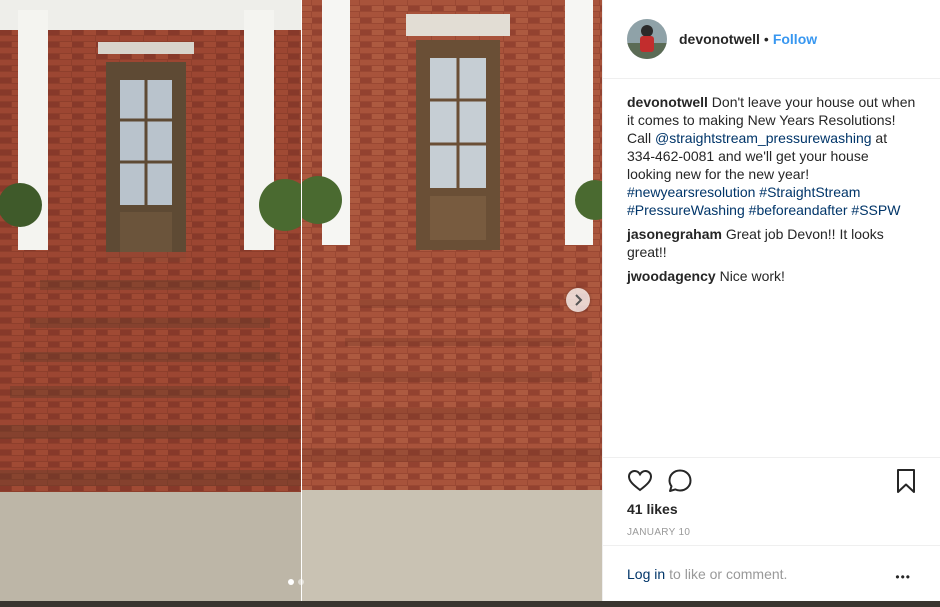 This screenshot has height=607, width=940. What do you see at coordinates (903, 577) in the screenshot?
I see `more-options-button: •••` at bounding box center [903, 577].